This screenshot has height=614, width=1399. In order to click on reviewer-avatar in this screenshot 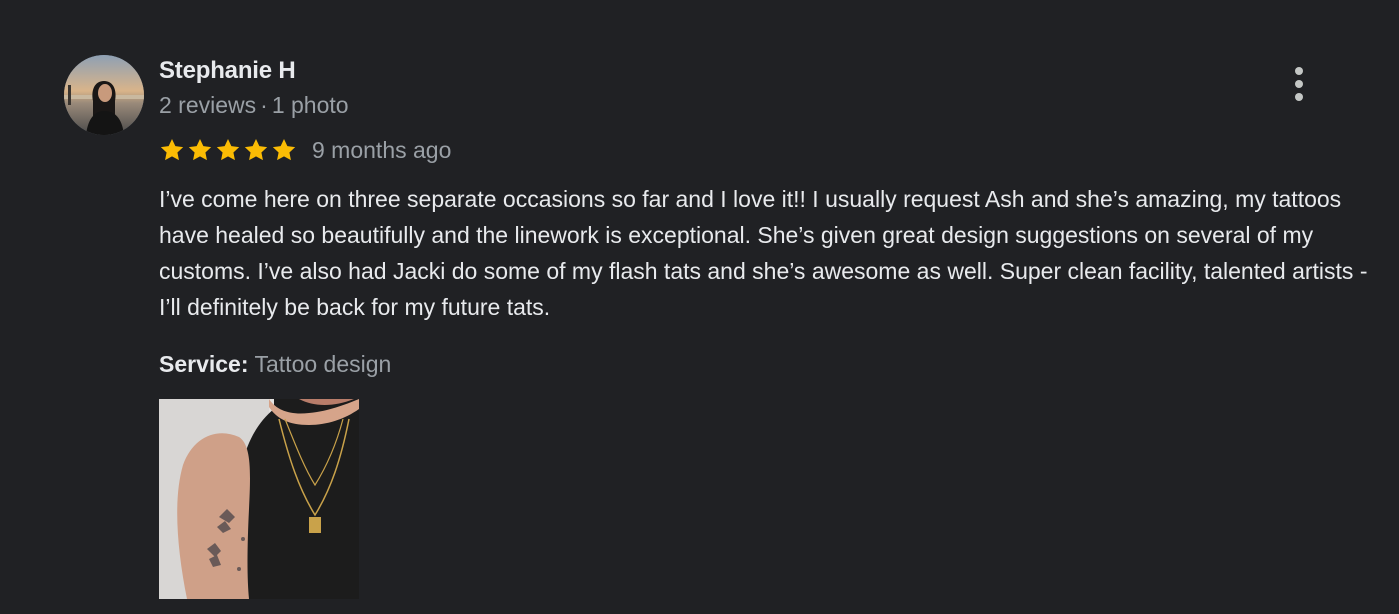, I will do `click(104, 95)`.